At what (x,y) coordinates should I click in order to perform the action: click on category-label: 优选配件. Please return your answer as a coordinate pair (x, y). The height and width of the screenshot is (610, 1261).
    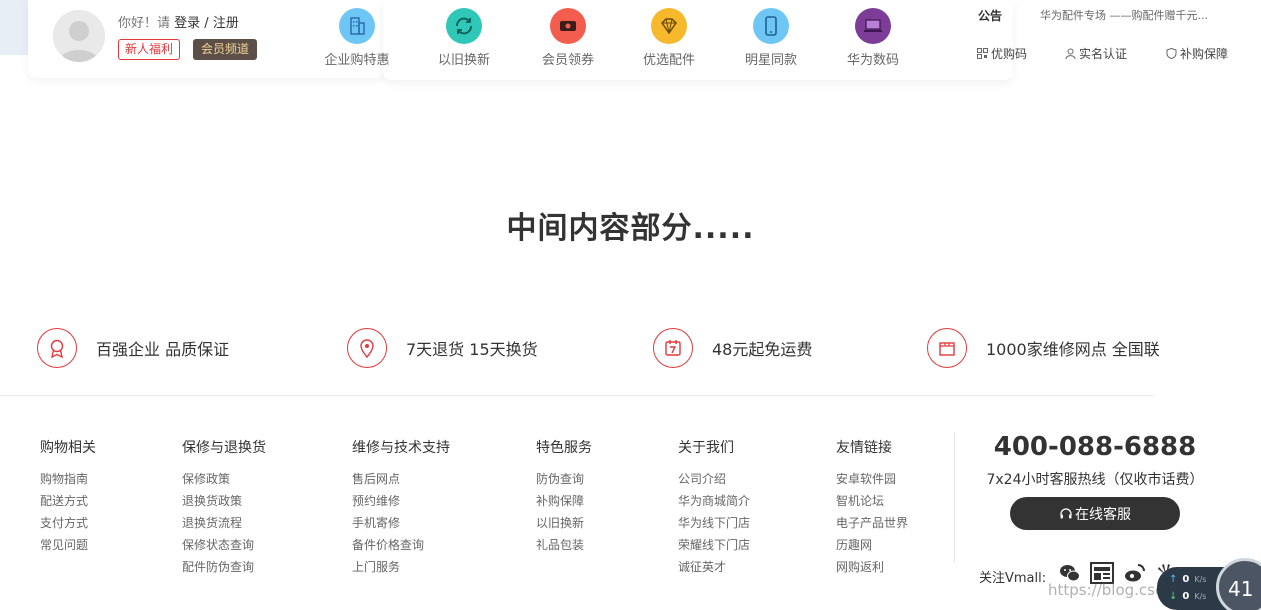
    Looking at the image, I should click on (668, 60).